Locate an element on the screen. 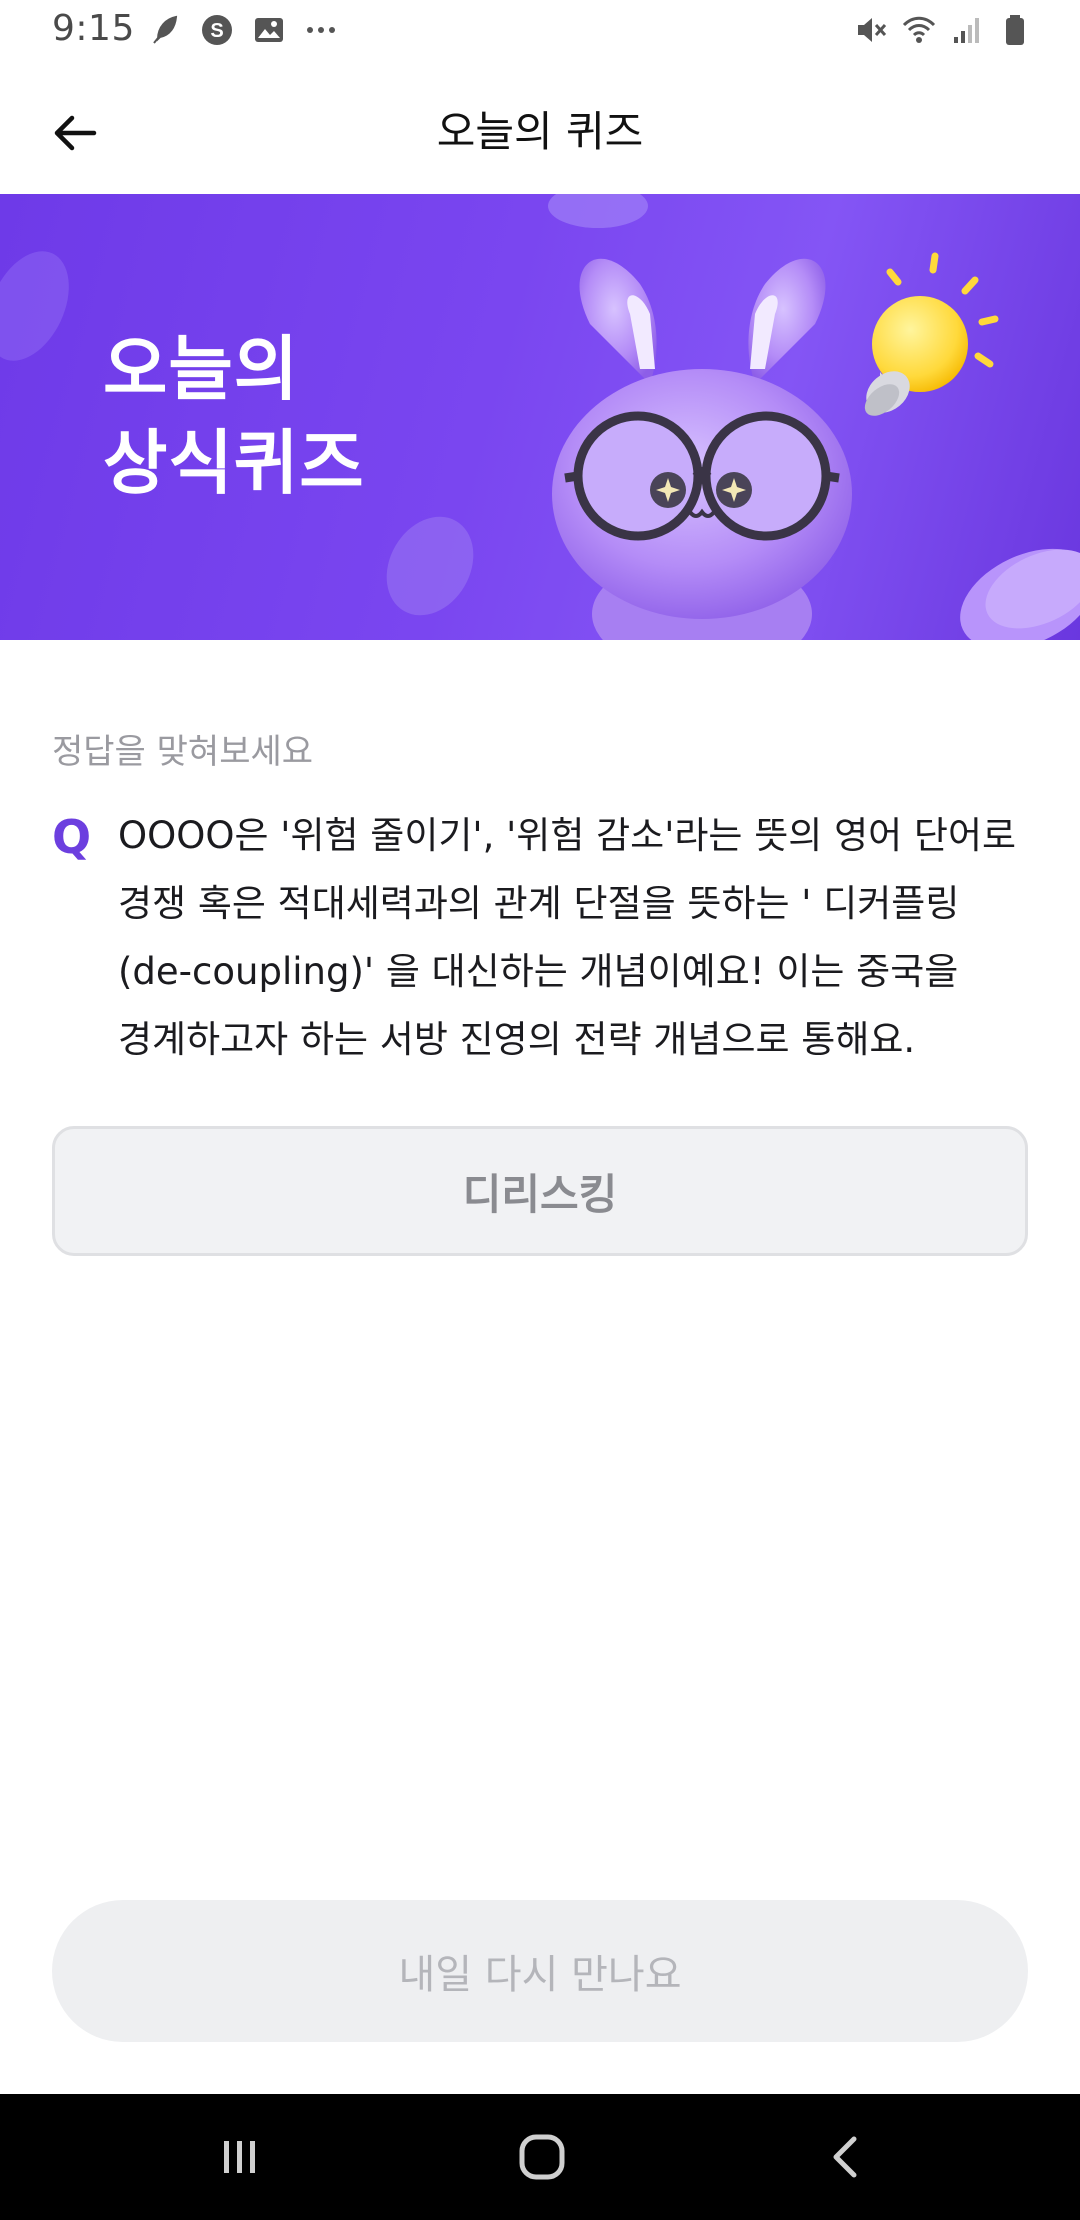 This screenshot has height=2220, width=1080. home-button is located at coordinates (542, 2157).